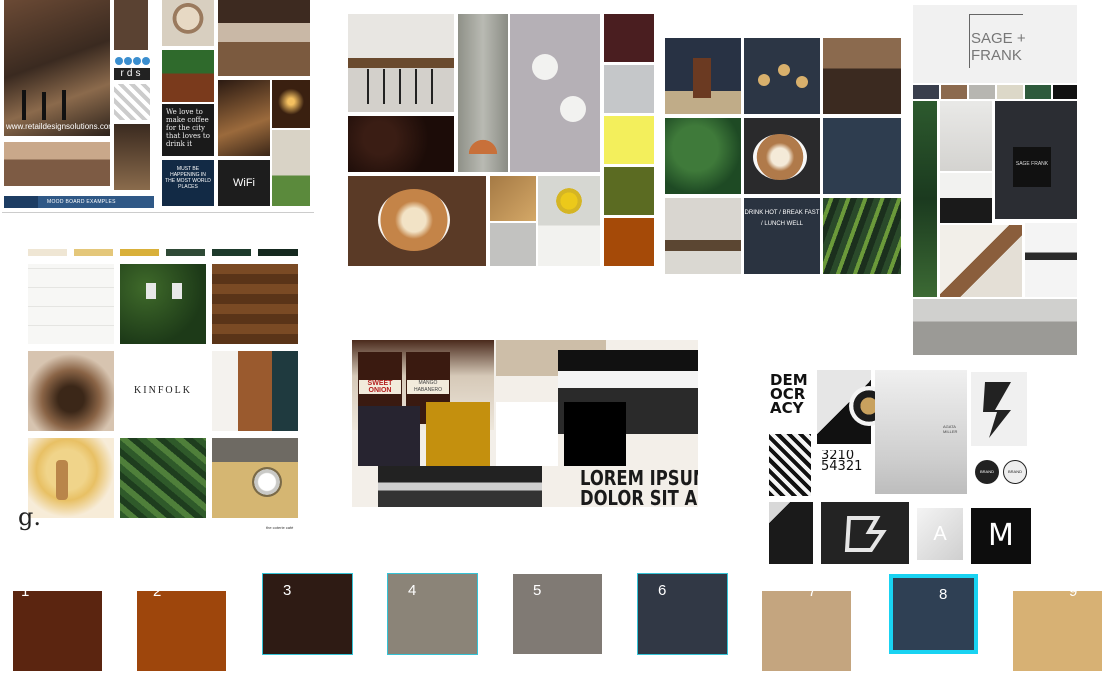  Describe the element at coordinates (280, 527) in the screenshot. I see `caption: the coterie café` at that location.